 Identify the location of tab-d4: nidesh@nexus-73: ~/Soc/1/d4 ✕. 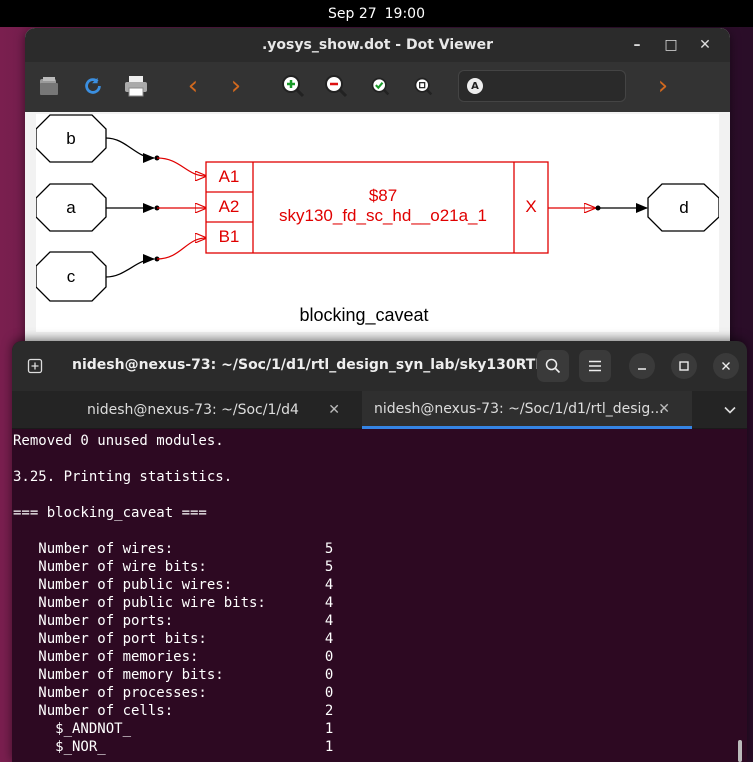
(187, 410).